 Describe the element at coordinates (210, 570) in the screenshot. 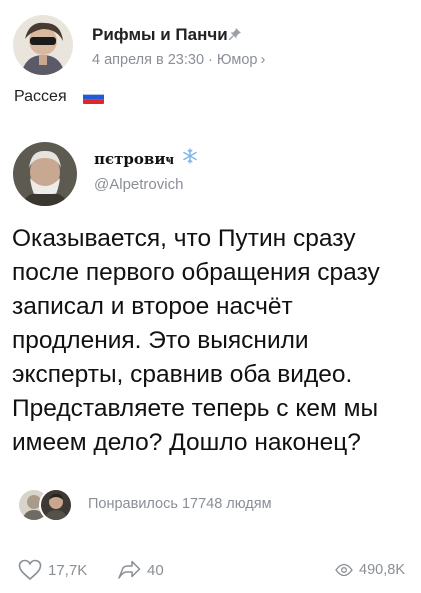

I see `action-bar: 17,7K 40 490,8K` at that location.